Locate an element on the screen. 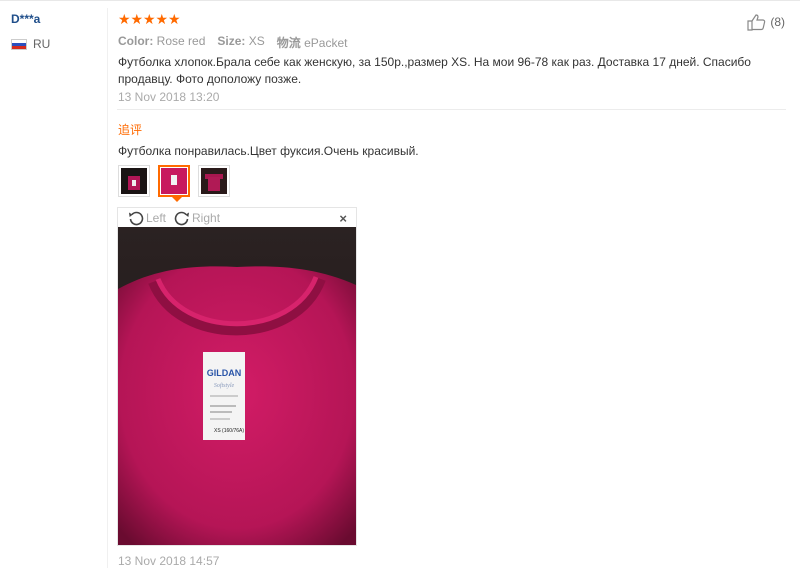 The width and height of the screenshot is (800, 575). country-code: RU is located at coordinates (42, 44).